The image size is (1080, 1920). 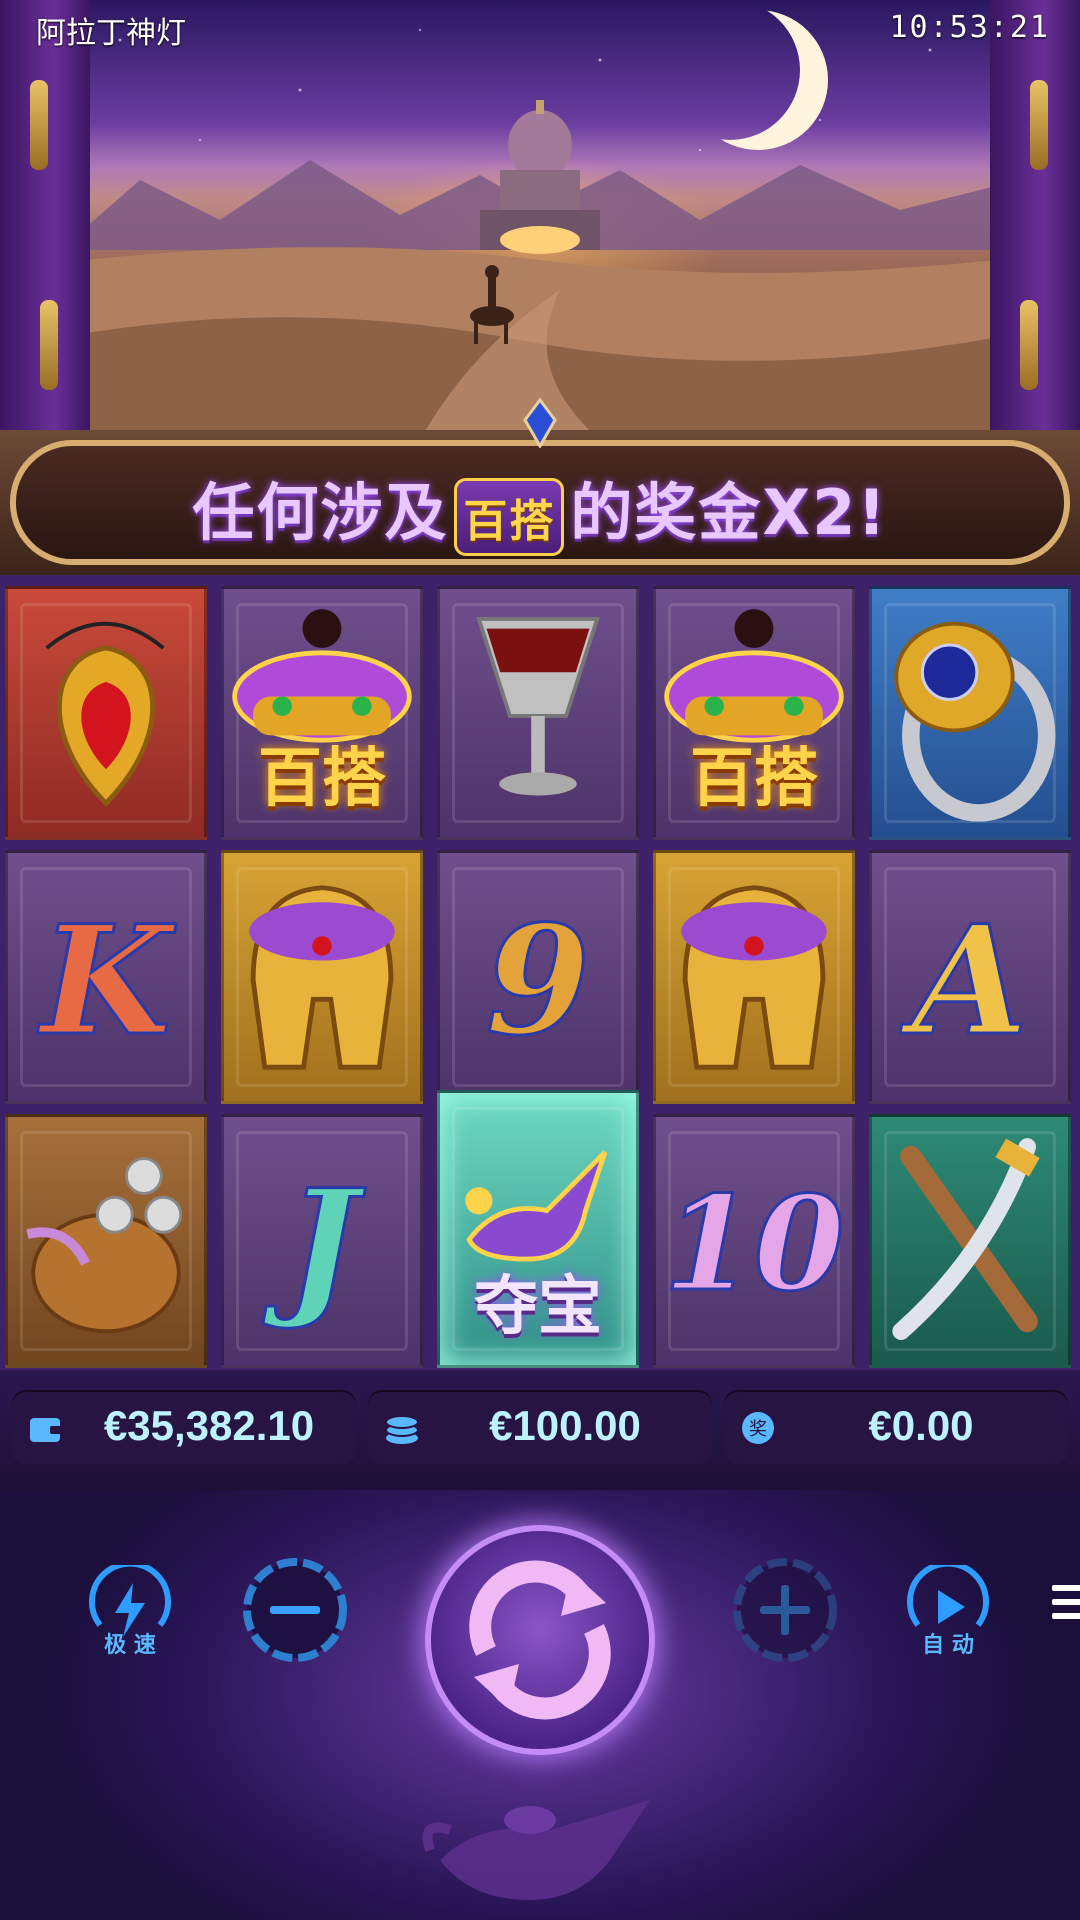 I want to click on reel-cell-r3c2: J, so click(x=322, y=1241).